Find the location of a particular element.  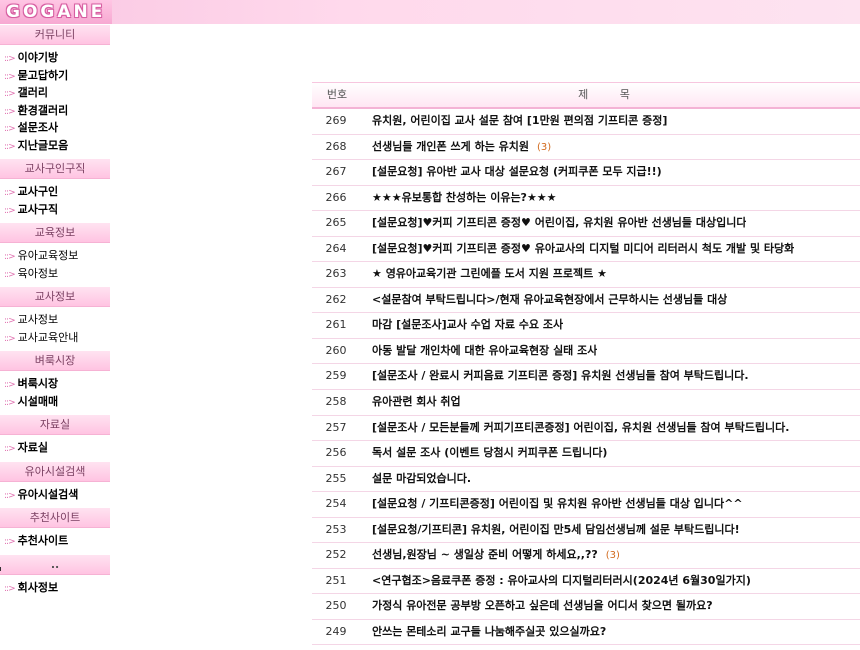

sidebar-item: ::> 시설매매 is located at coordinates (56, 402).